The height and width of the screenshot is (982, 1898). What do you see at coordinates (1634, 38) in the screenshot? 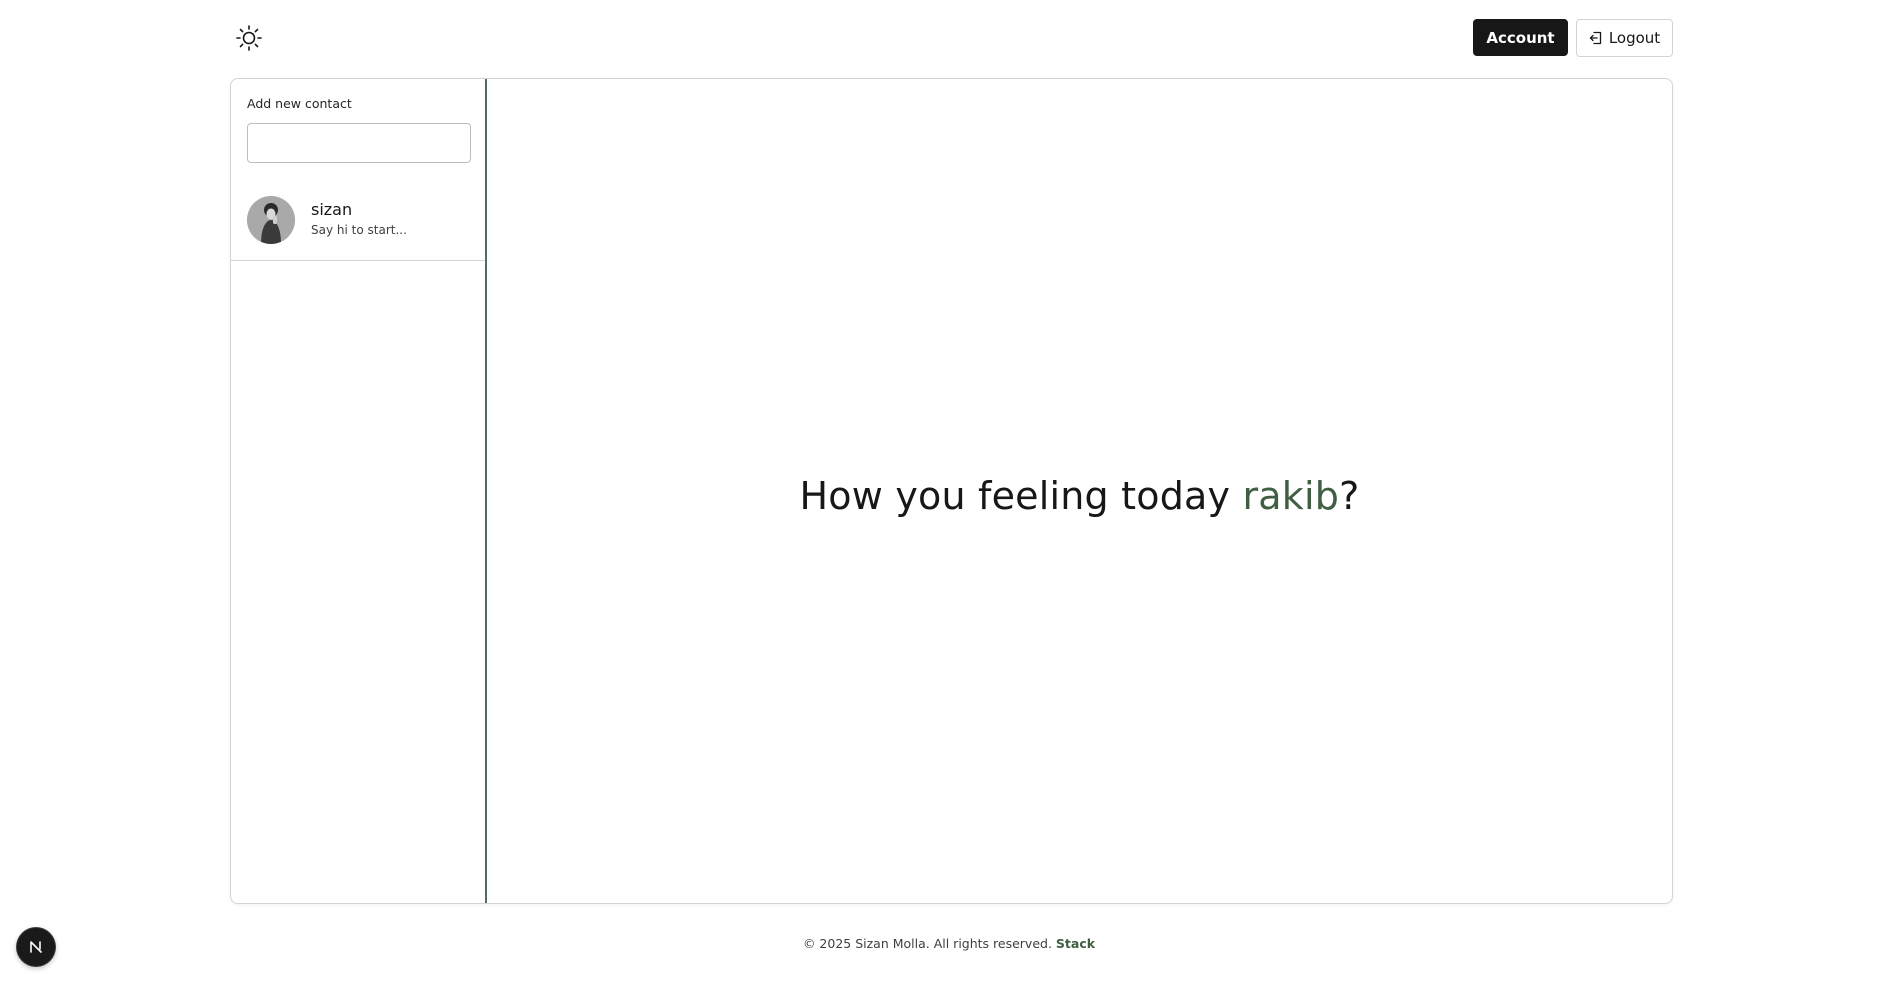
I see `logout-button-label: Logout` at bounding box center [1634, 38].